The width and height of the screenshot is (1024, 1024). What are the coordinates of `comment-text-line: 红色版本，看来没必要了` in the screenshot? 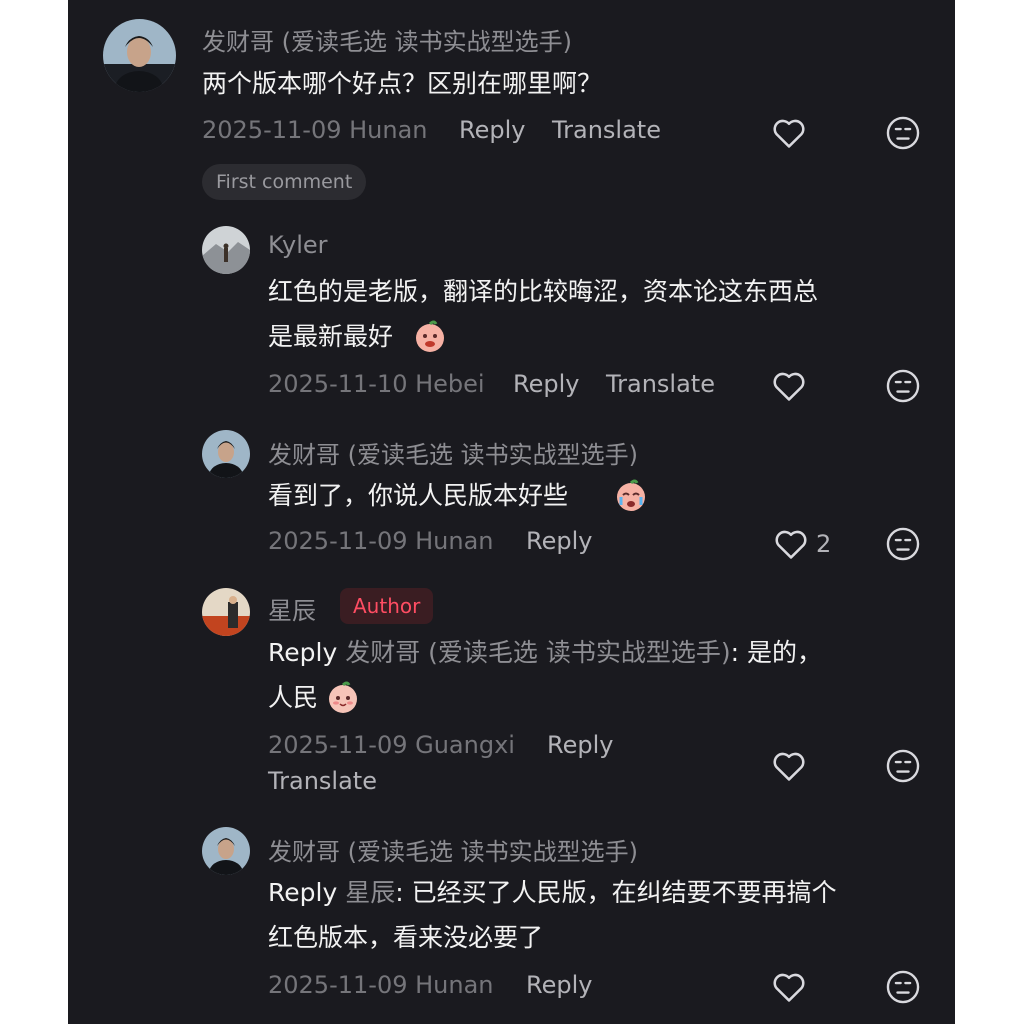 It's located at (406, 937).